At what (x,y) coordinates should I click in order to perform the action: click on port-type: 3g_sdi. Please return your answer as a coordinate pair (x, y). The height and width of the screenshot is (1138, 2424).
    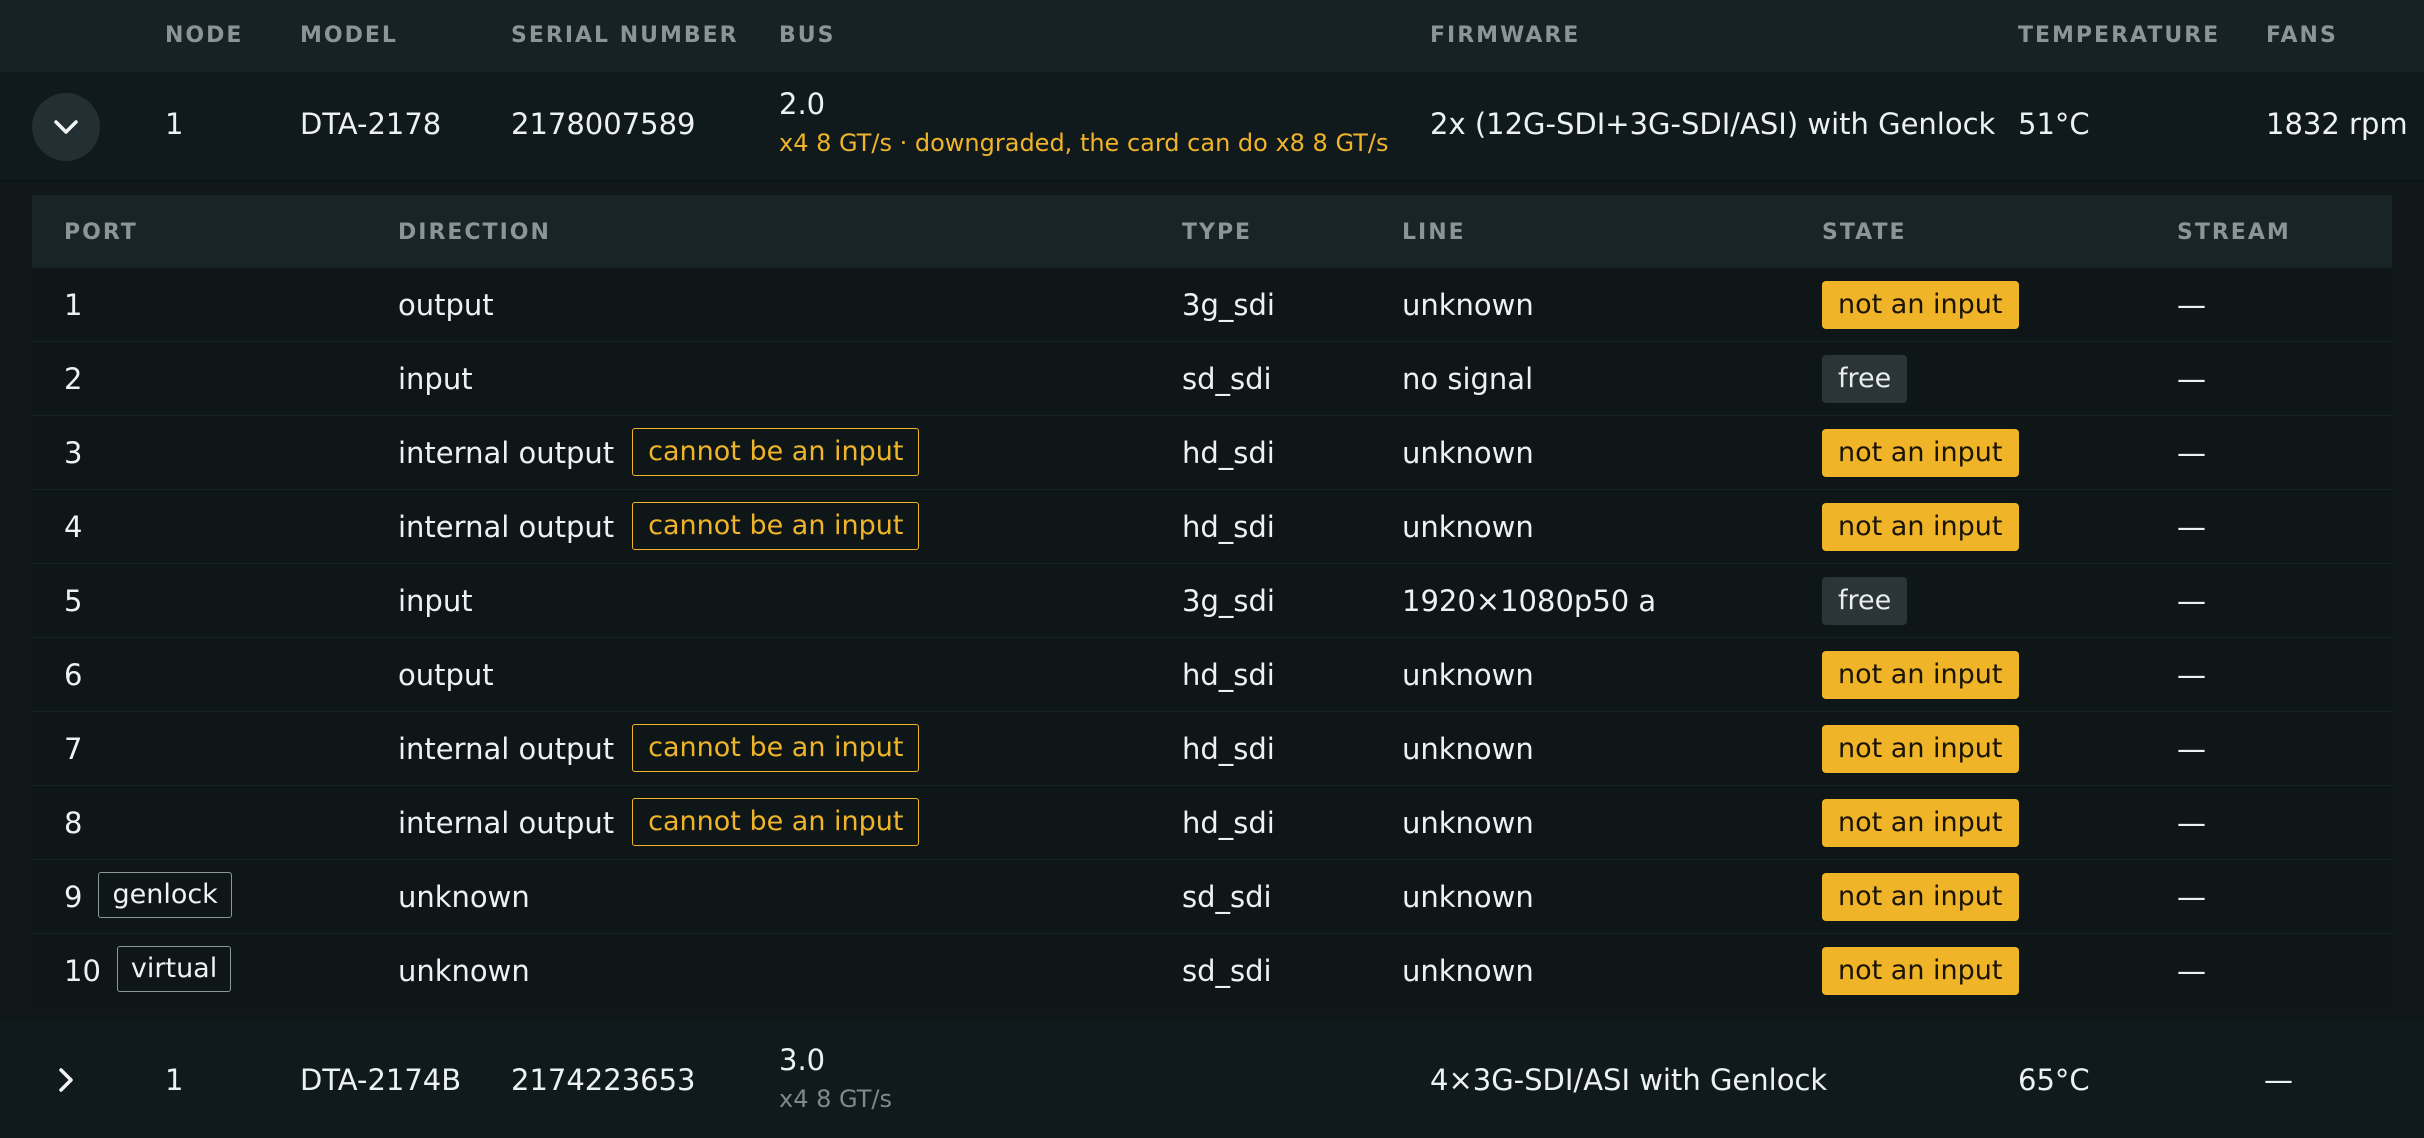
    Looking at the image, I should click on (1228, 601).